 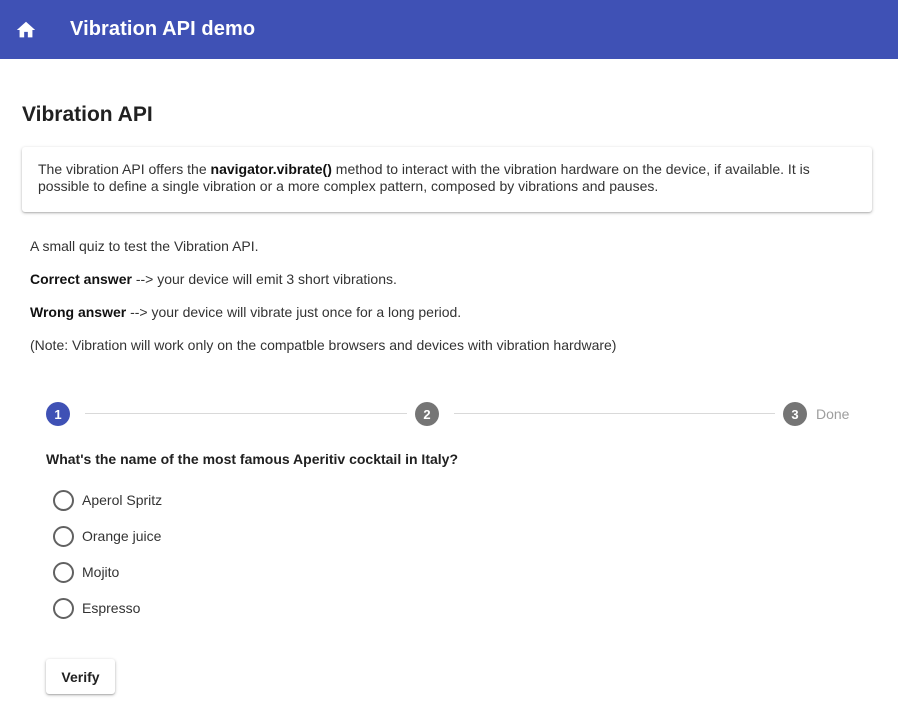 I want to click on app-title: Vibration API demo, so click(x=162, y=29).